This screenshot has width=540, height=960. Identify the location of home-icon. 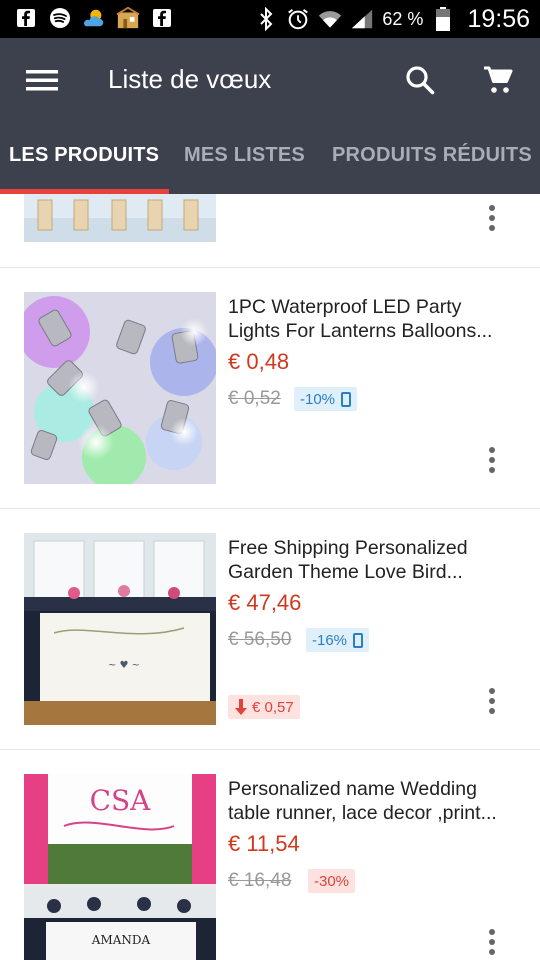
(128, 18).